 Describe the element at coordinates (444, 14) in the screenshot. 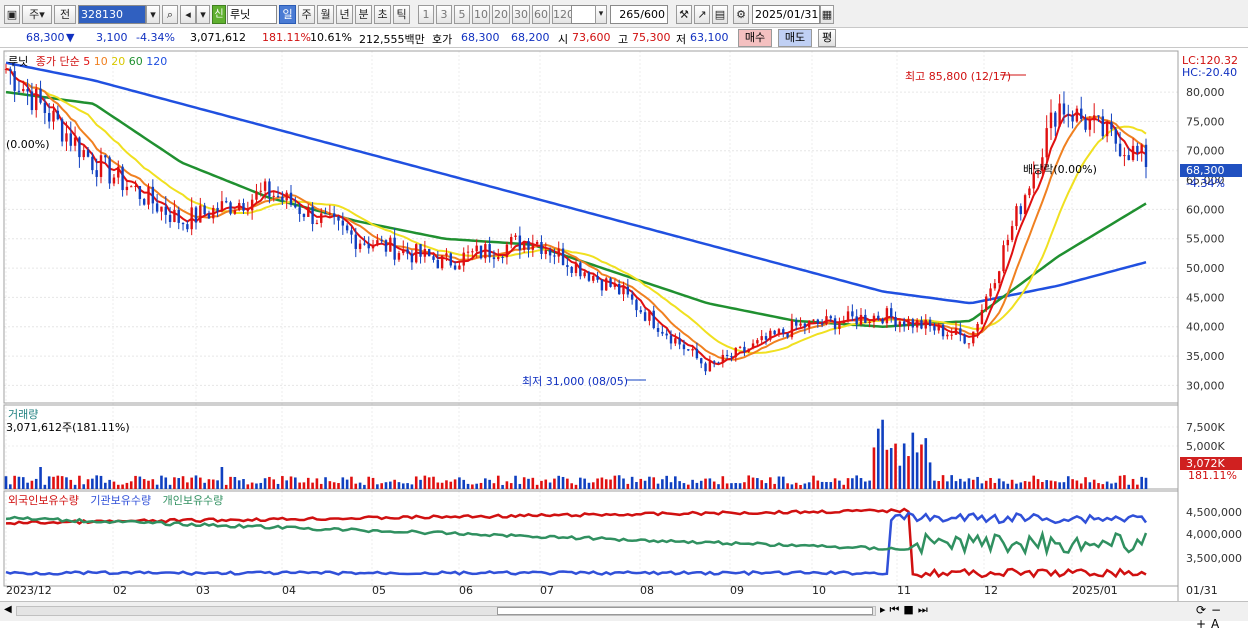

I see `minute-button: 3` at that location.